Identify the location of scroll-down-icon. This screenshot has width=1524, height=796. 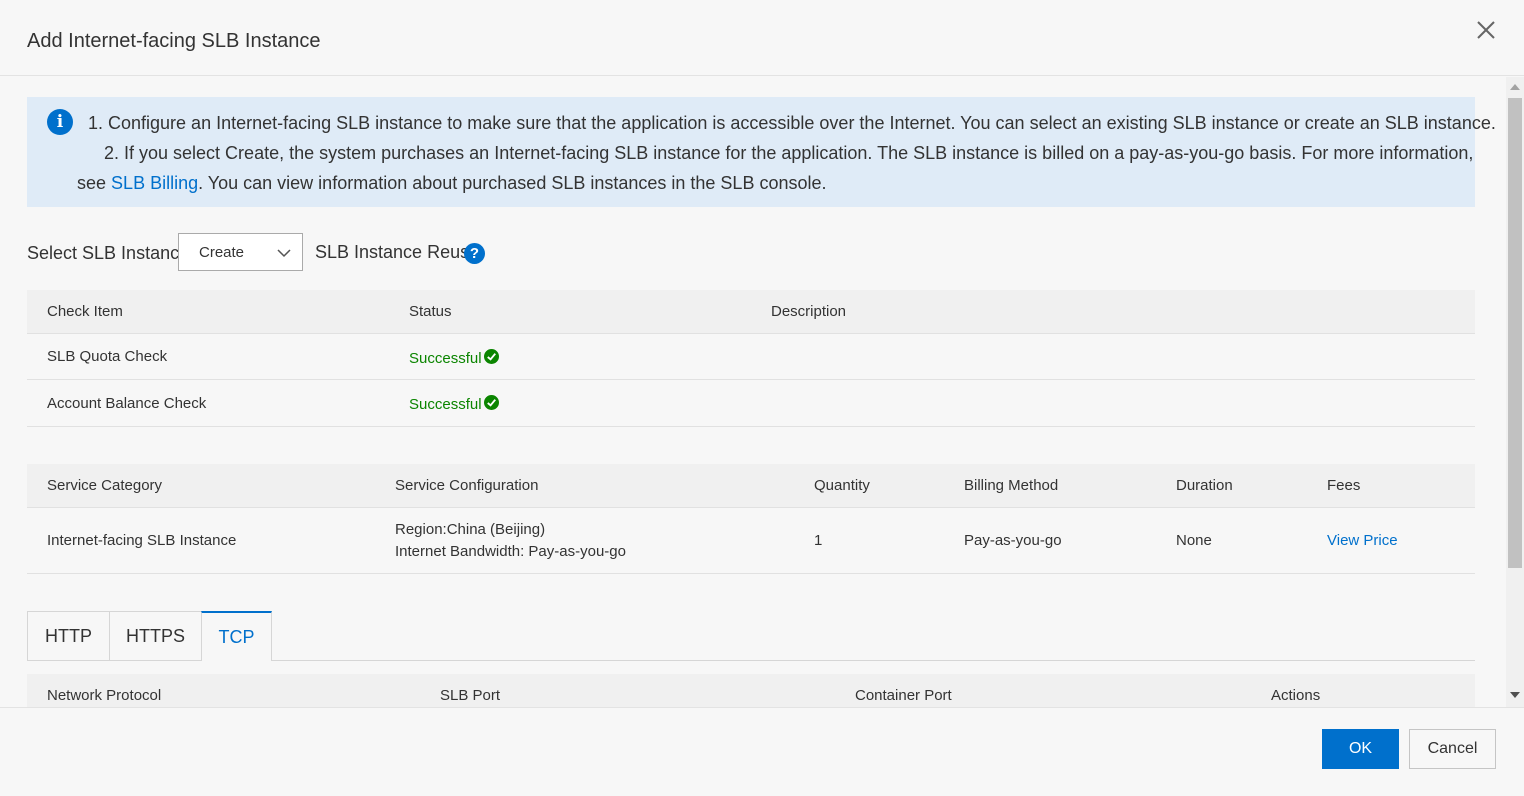
(1515, 695).